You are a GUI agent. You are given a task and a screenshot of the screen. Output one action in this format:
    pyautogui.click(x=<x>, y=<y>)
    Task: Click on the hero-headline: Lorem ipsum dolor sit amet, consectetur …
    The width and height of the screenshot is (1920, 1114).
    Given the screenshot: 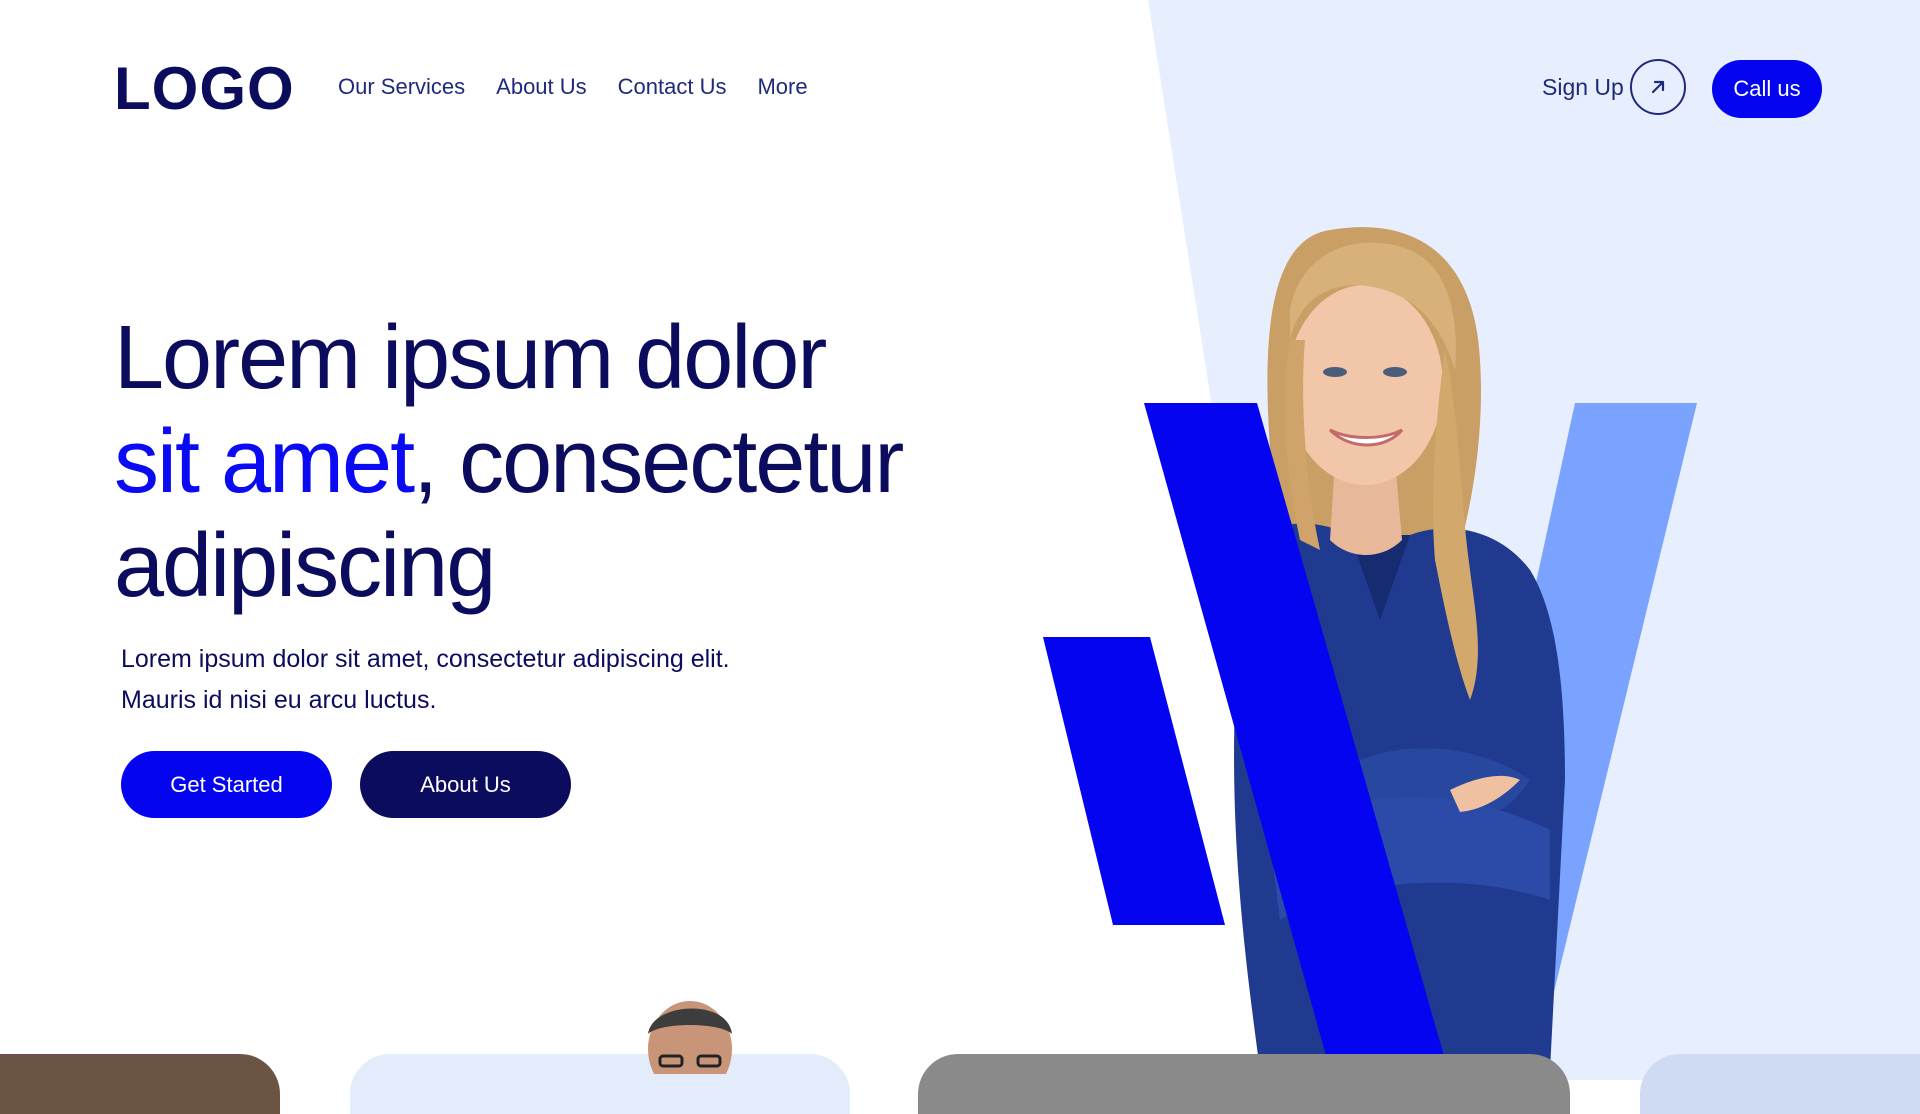 What is the action you would take?
    pyautogui.click(x=509, y=462)
    